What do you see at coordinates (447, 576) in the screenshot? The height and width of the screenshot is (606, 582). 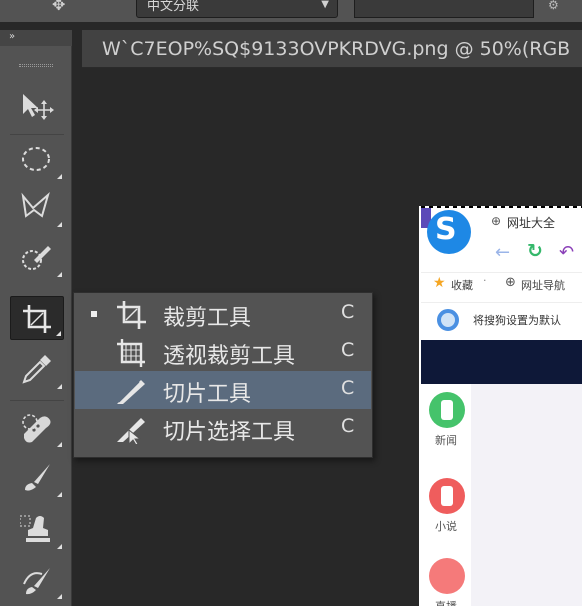 I see `app-live-icon` at bounding box center [447, 576].